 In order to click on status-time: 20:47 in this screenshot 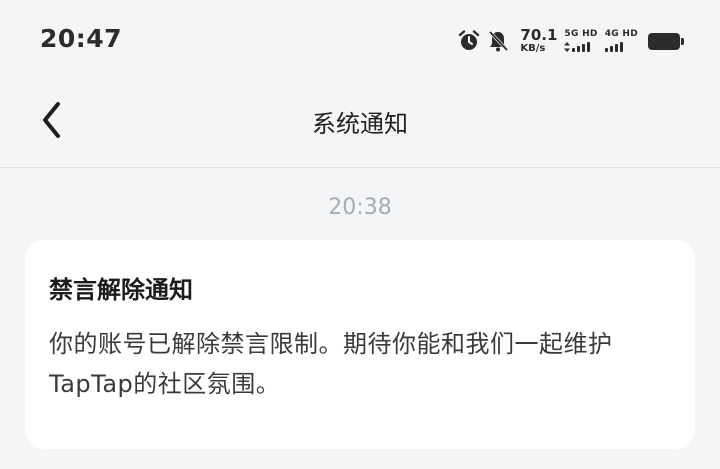, I will do `click(81, 38)`.